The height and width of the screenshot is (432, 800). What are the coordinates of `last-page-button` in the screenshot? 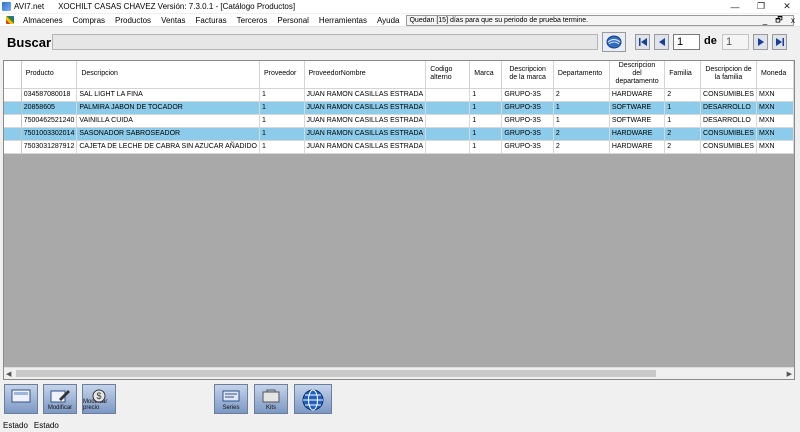 It's located at (779, 42).